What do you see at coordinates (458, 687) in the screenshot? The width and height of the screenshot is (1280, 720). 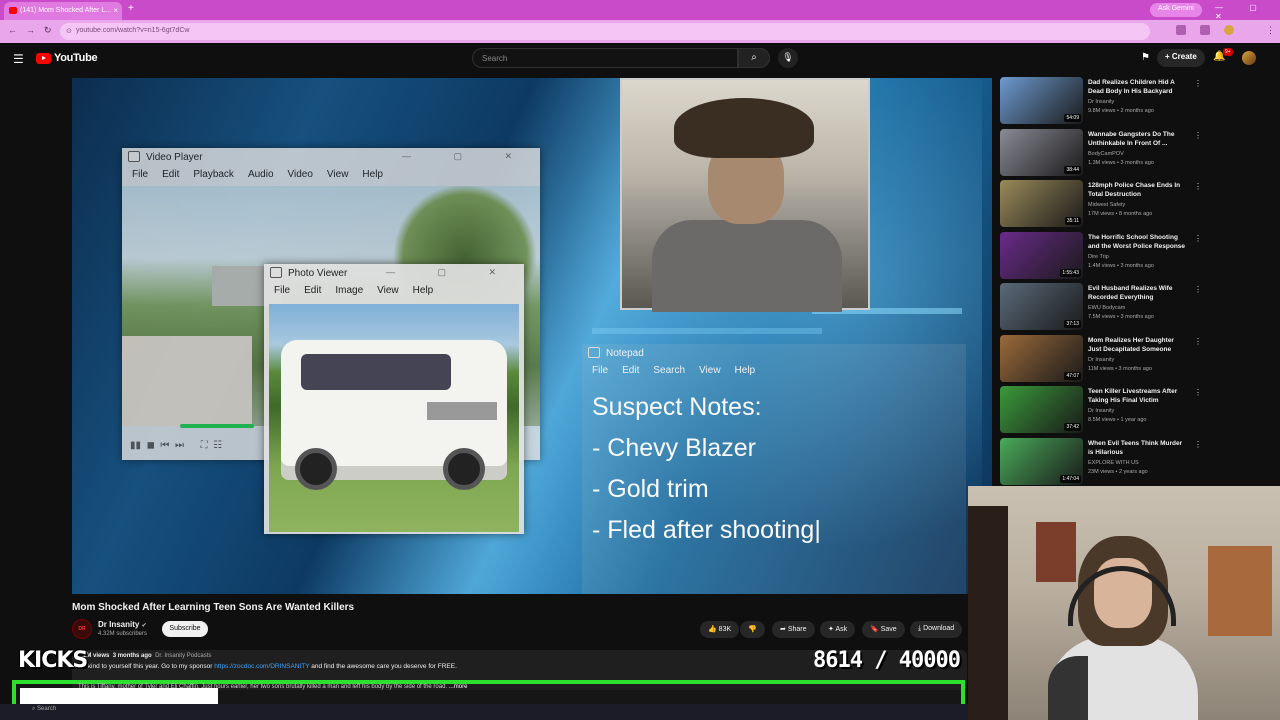 I see `more-link: ...more` at bounding box center [458, 687].